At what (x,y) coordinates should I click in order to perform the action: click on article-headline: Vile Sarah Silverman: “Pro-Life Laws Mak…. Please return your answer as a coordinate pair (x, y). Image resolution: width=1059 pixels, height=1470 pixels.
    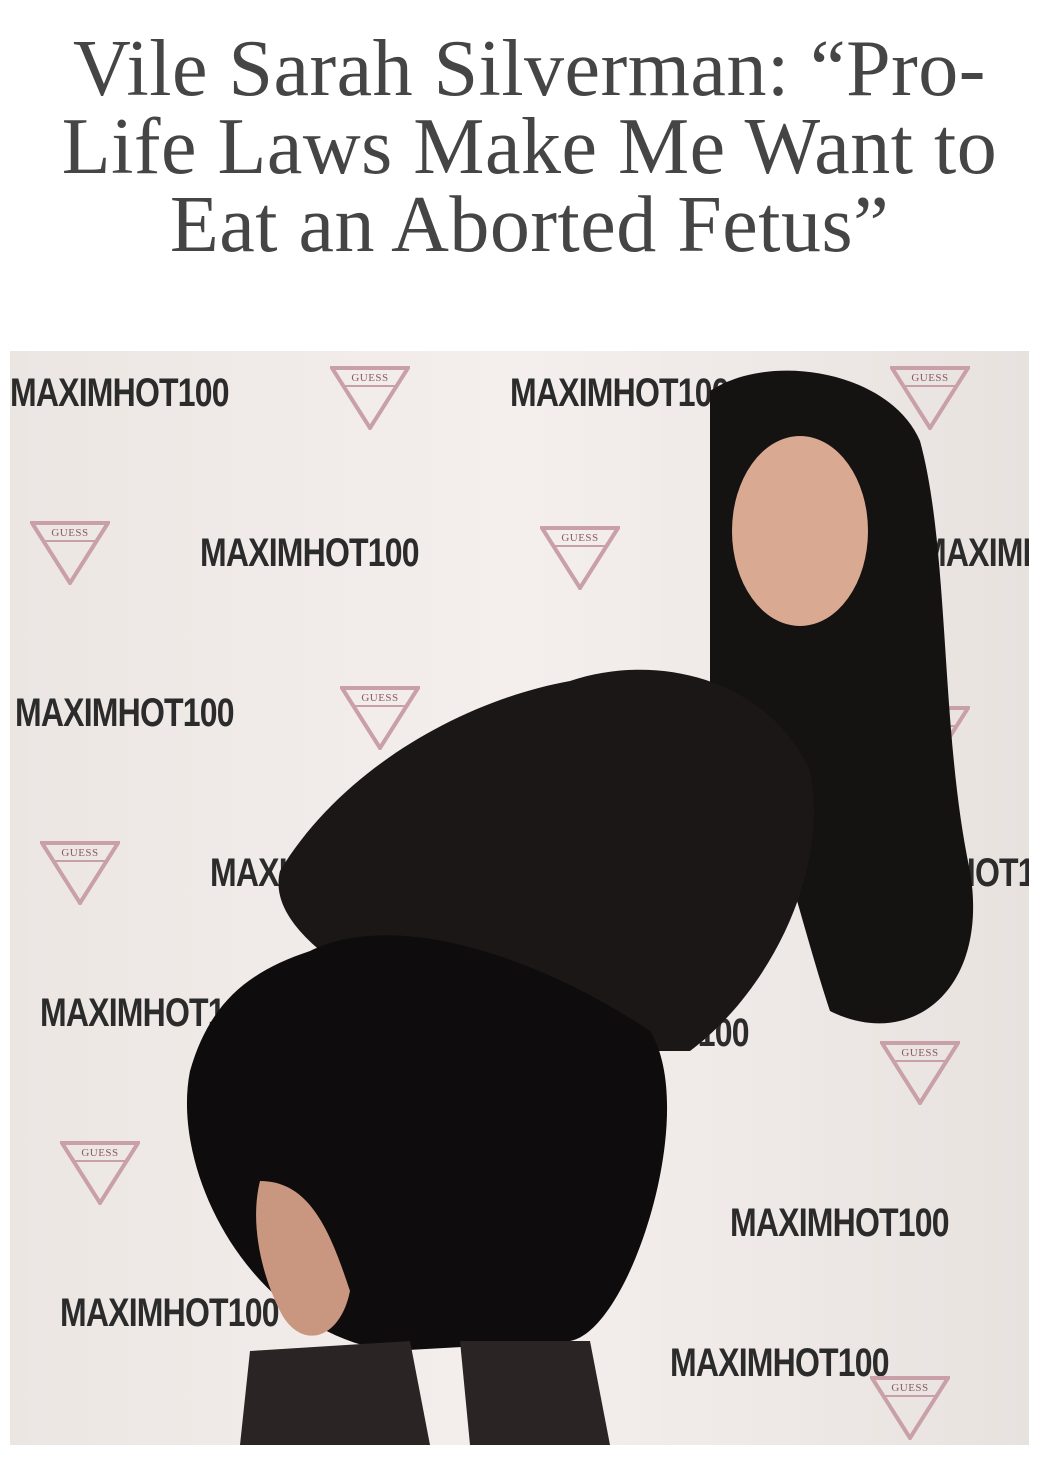
    Looking at the image, I should click on (529, 147).